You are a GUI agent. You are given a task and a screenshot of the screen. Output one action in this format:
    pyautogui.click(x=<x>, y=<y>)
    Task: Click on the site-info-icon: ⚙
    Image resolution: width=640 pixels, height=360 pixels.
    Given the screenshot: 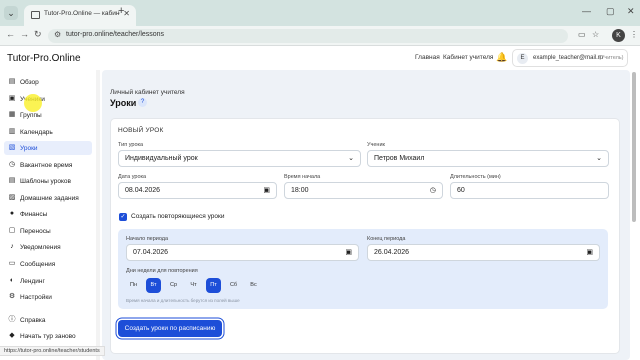 What is the action you would take?
    pyautogui.click(x=57, y=34)
    